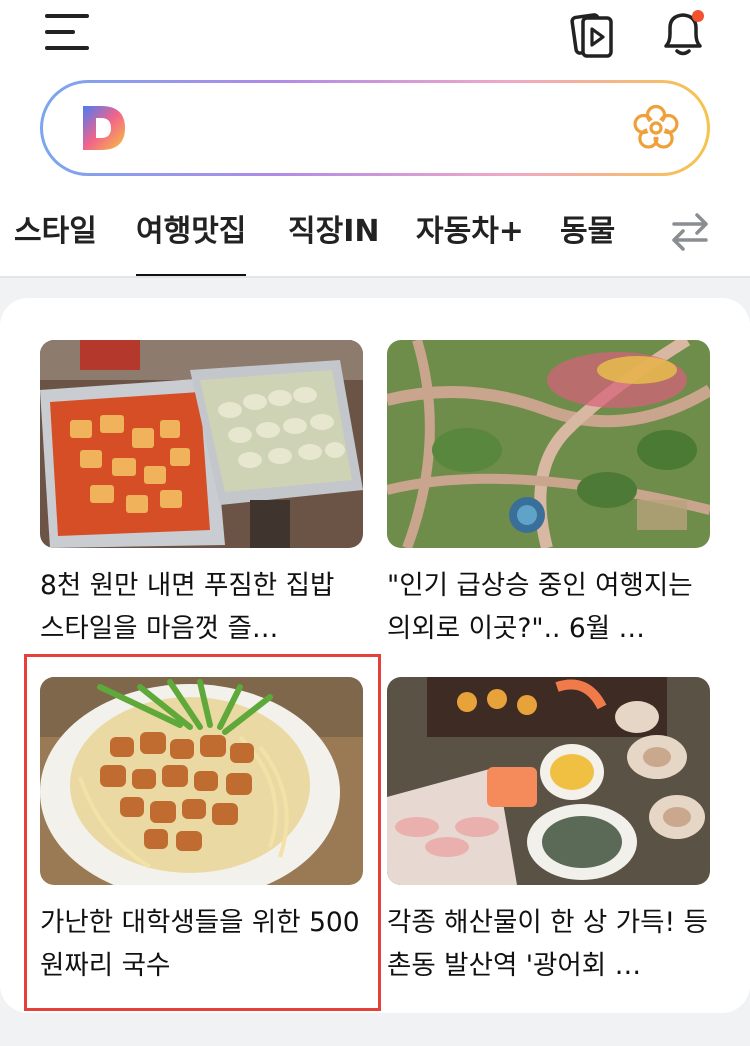  What do you see at coordinates (201, 444) in the screenshot?
I see `buffet-trays-photo` at bounding box center [201, 444].